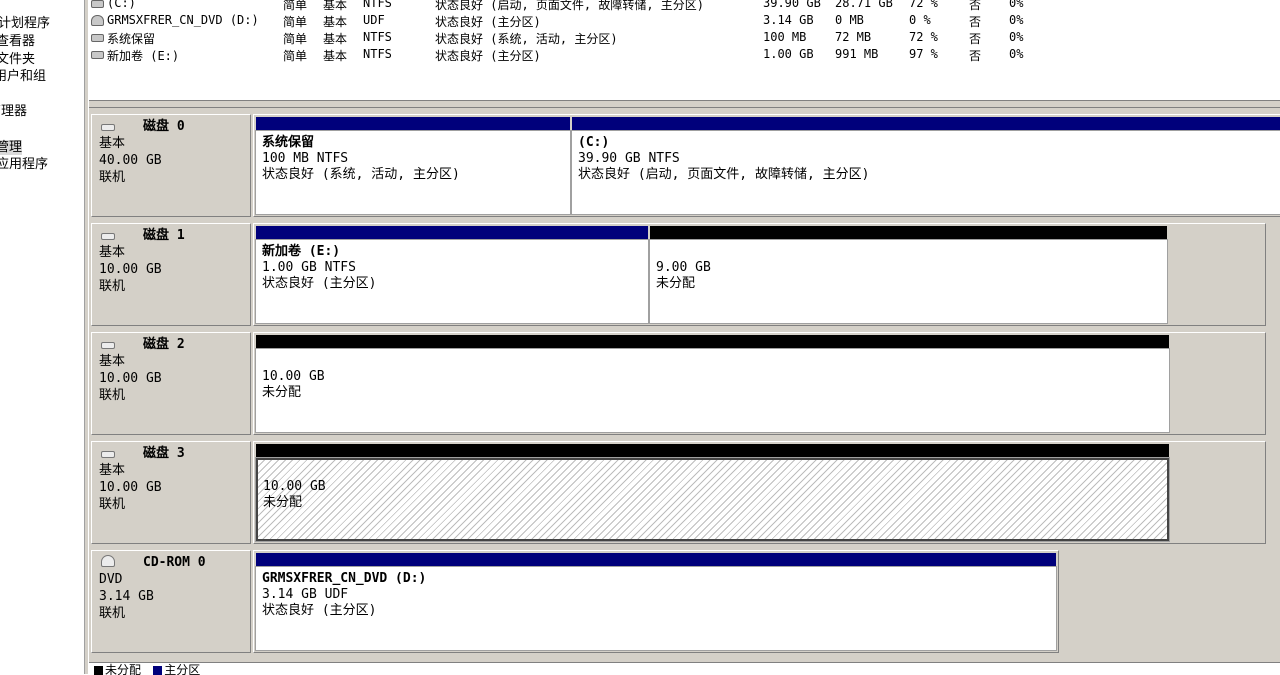  What do you see at coordinates (171, 274) in the screenshot?
I see `disk-label: 磁盘 1 基本 10.00 GB 联机` at bounding box center [171, 274].